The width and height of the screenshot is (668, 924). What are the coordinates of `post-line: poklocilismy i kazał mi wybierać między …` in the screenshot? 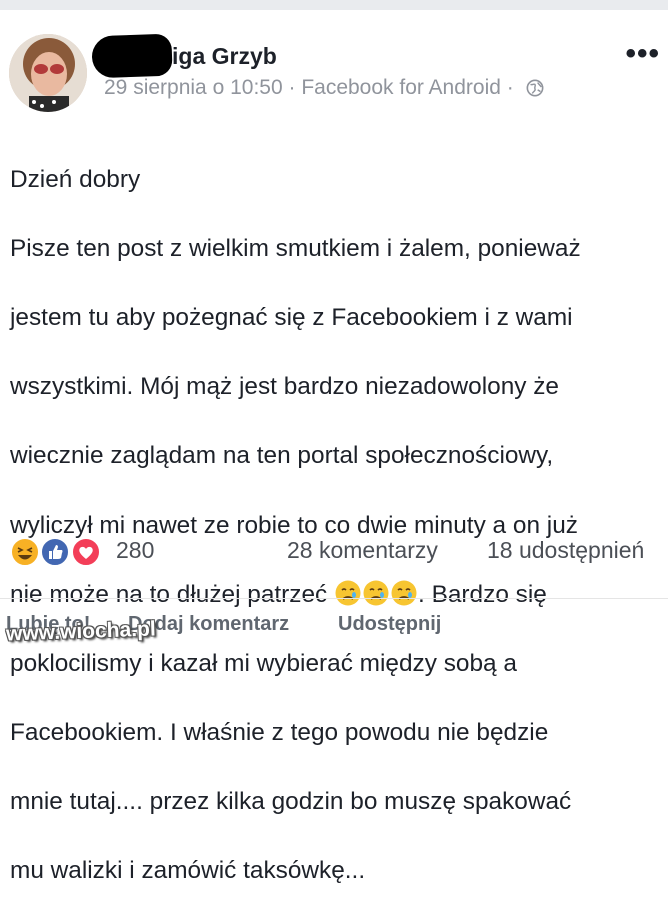 It's located at (263, 663).